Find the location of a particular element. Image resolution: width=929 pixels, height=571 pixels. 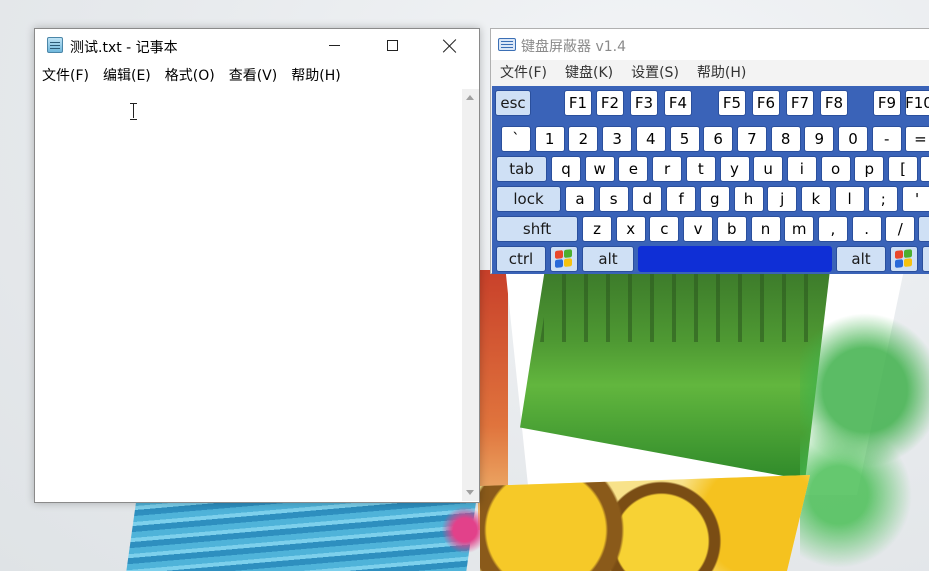

key-3: 3 is located at coordinates (617, 139).